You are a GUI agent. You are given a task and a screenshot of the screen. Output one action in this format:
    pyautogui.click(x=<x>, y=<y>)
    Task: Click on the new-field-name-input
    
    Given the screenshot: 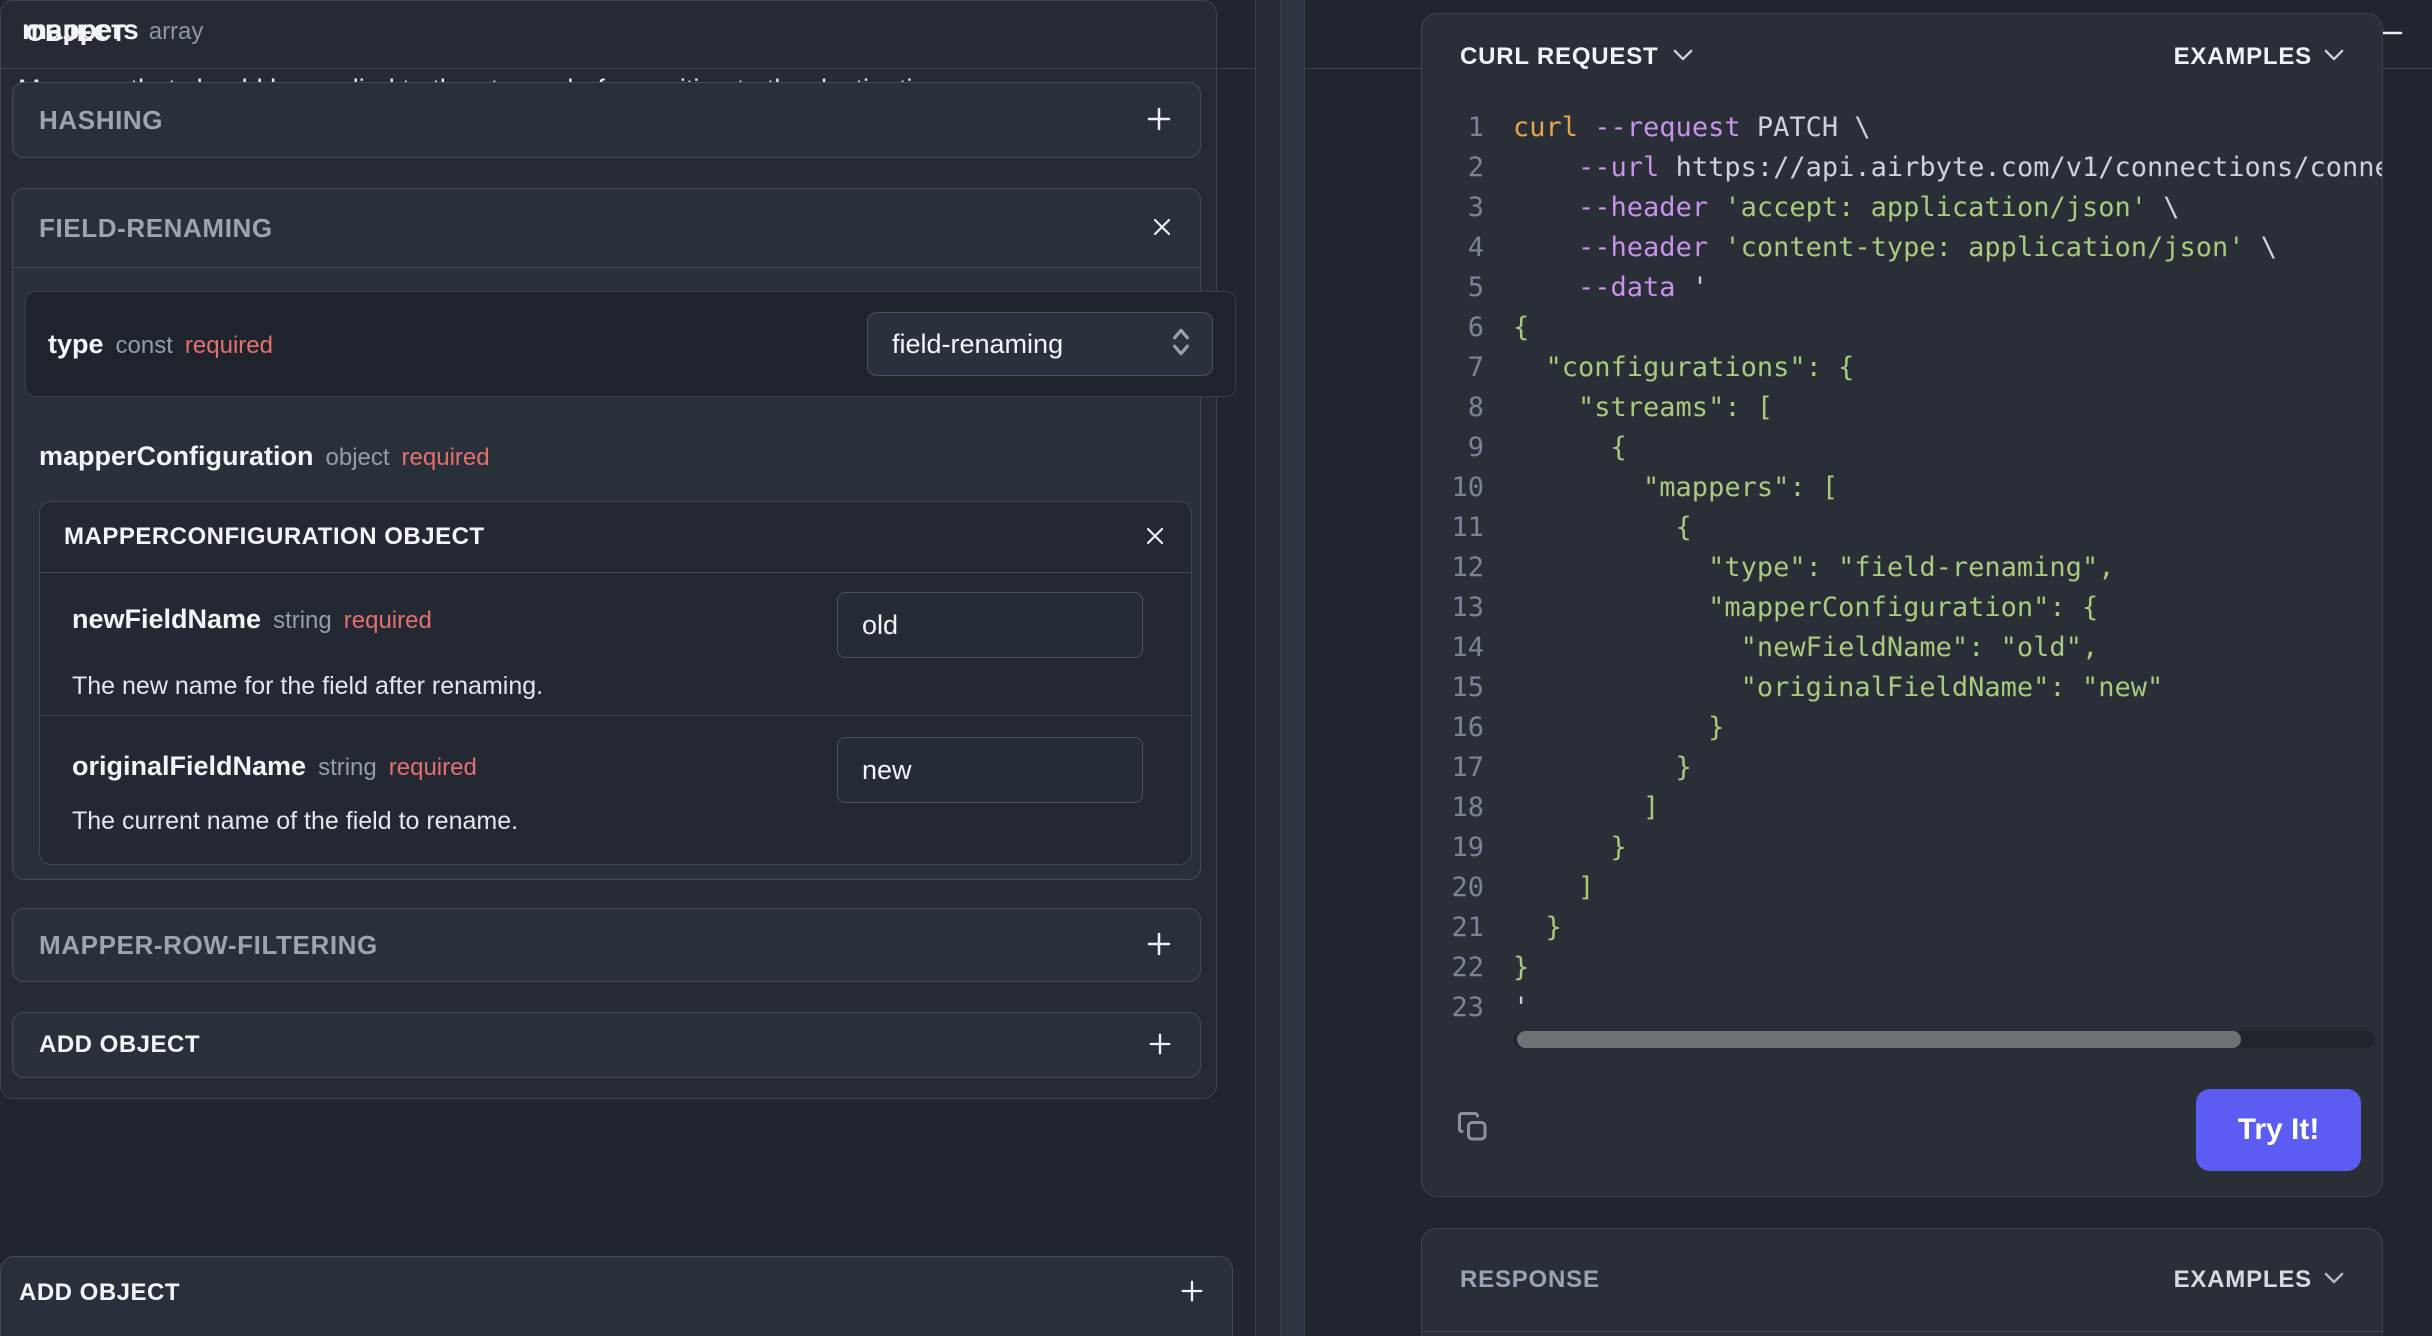 What is the action you would take?
    pyautogui.click(x=990, y=625)
    